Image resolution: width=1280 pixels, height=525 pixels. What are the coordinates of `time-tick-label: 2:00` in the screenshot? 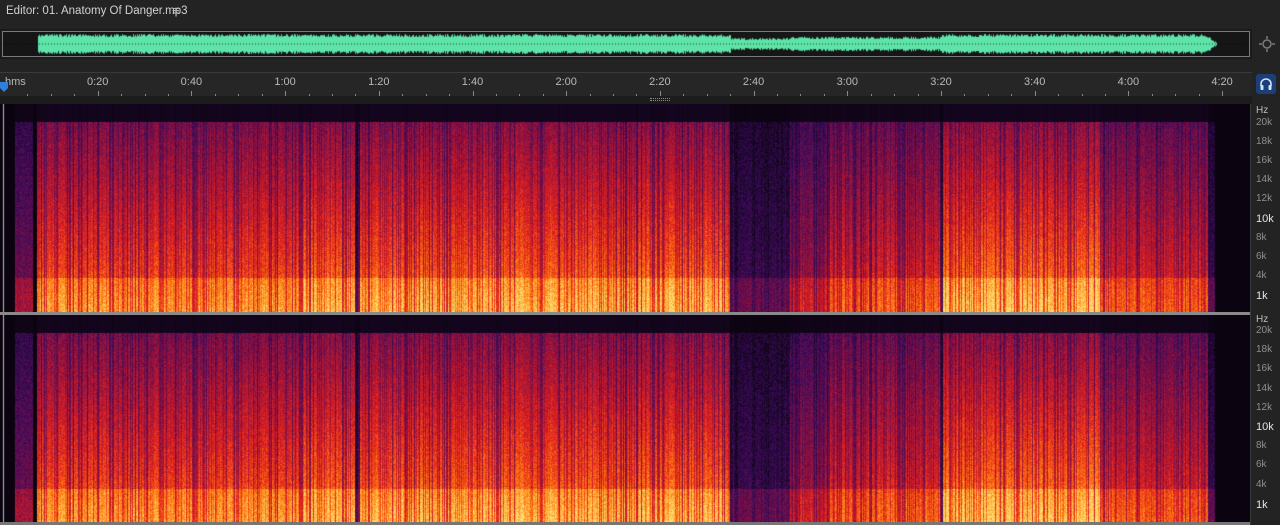 It's located at (566, 82).